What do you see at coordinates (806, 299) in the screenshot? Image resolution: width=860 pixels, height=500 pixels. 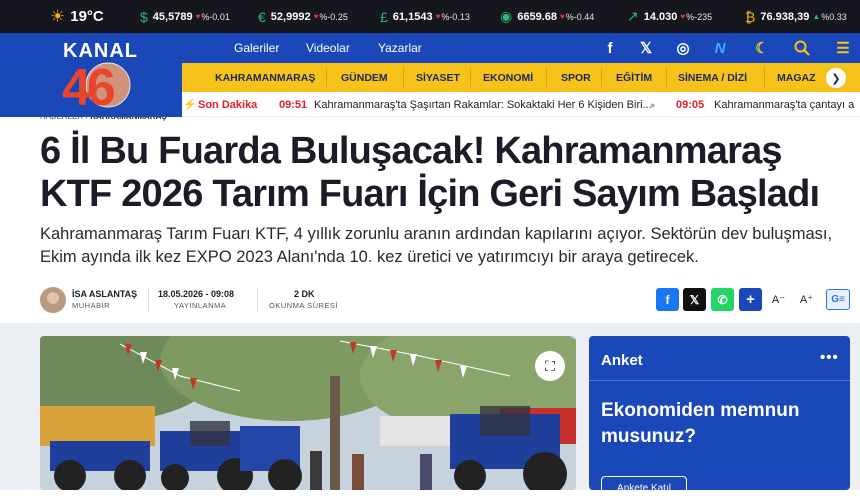 I see `font-larger-button: A⁺` at bounding box center [806, 299].